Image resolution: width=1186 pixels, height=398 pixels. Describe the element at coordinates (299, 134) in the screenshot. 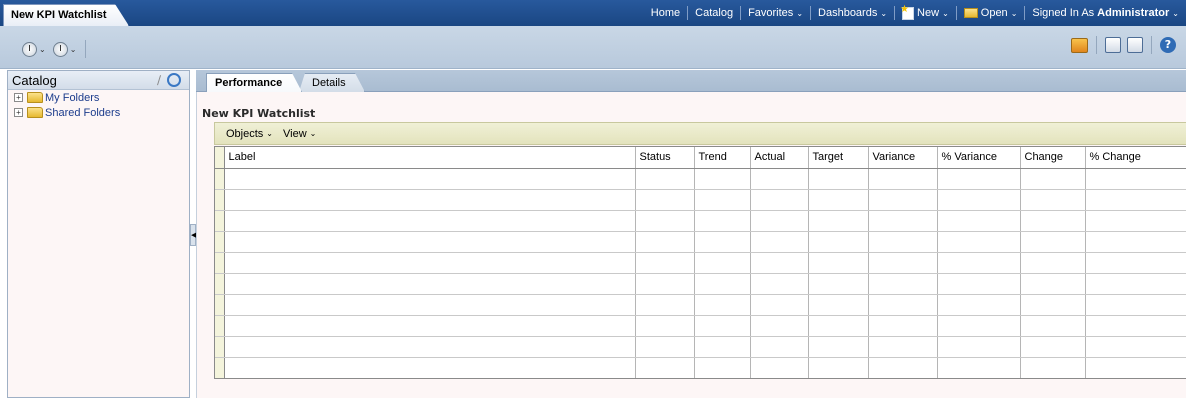

I see `menu-view: View ⌄` at that location.